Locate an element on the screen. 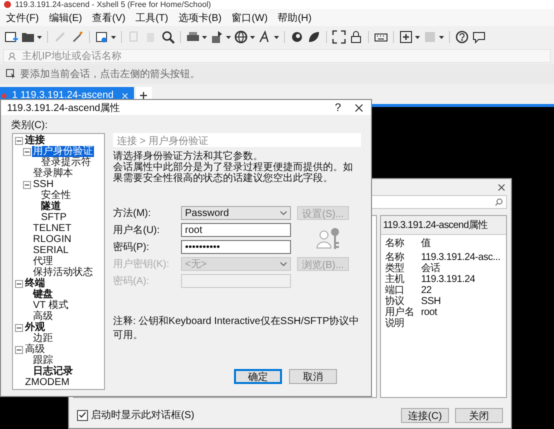 This screenshot has width=554, height=429. tree-item: SSH is located at coordinates (43, 184).